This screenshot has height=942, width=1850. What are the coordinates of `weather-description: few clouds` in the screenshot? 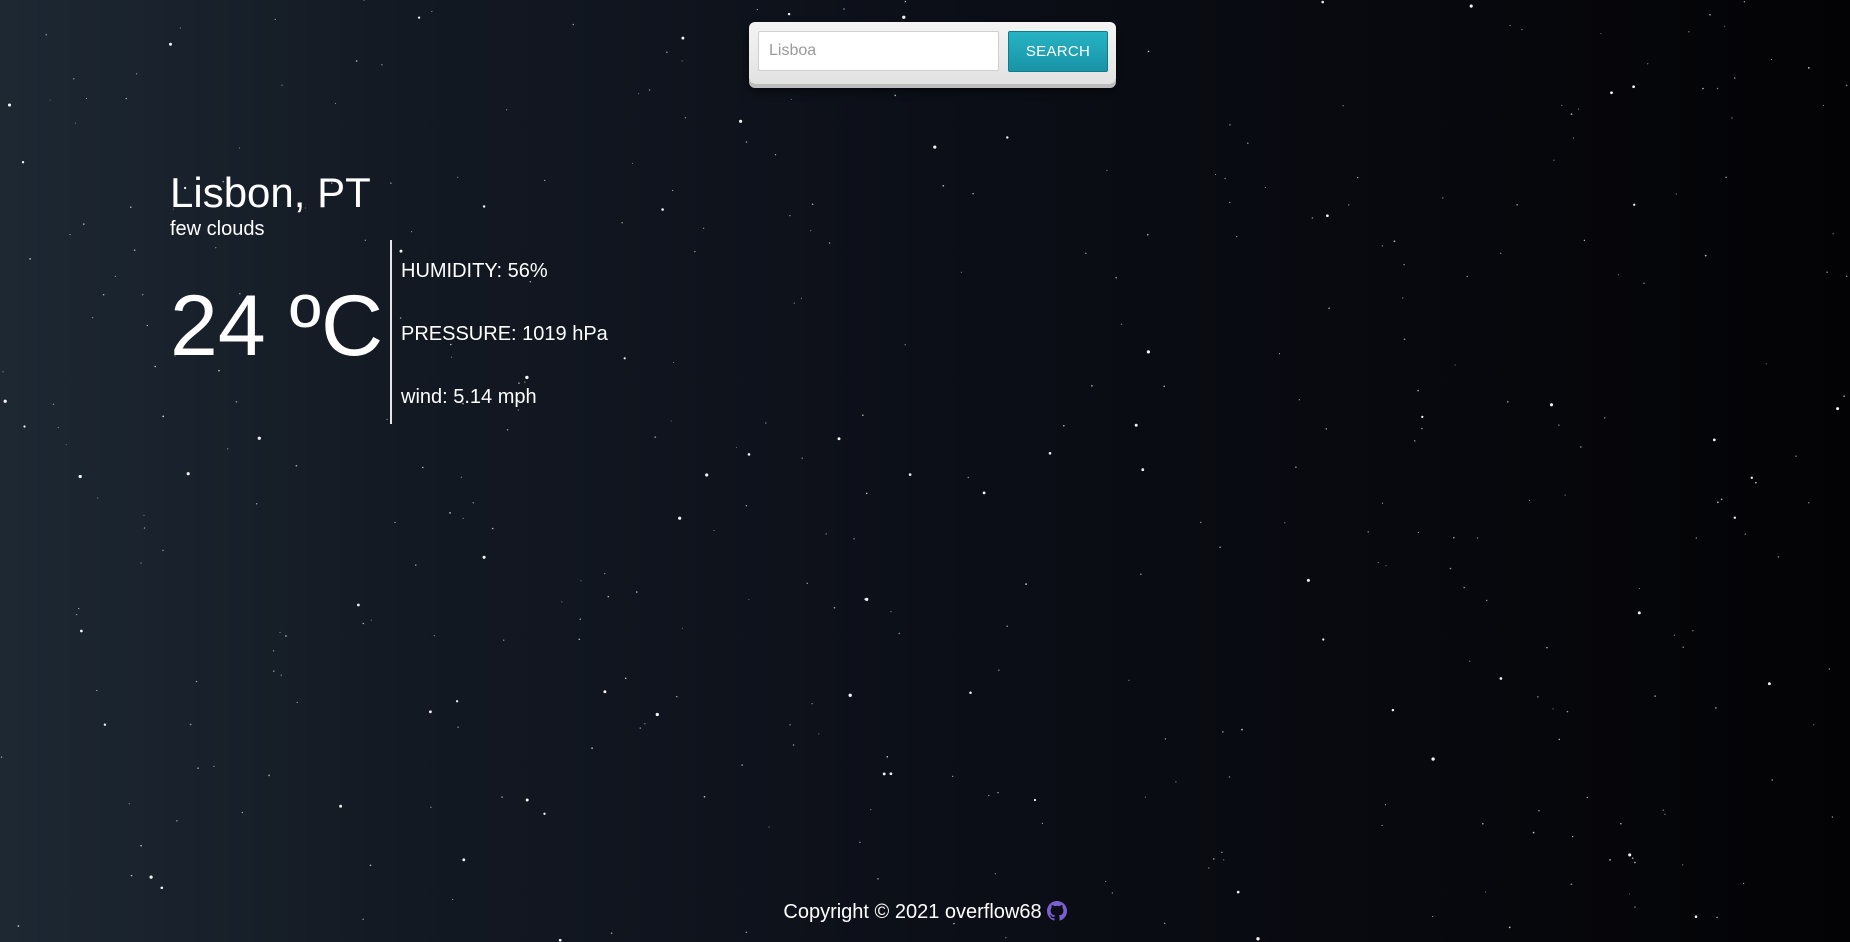 It's located at (217, 229).